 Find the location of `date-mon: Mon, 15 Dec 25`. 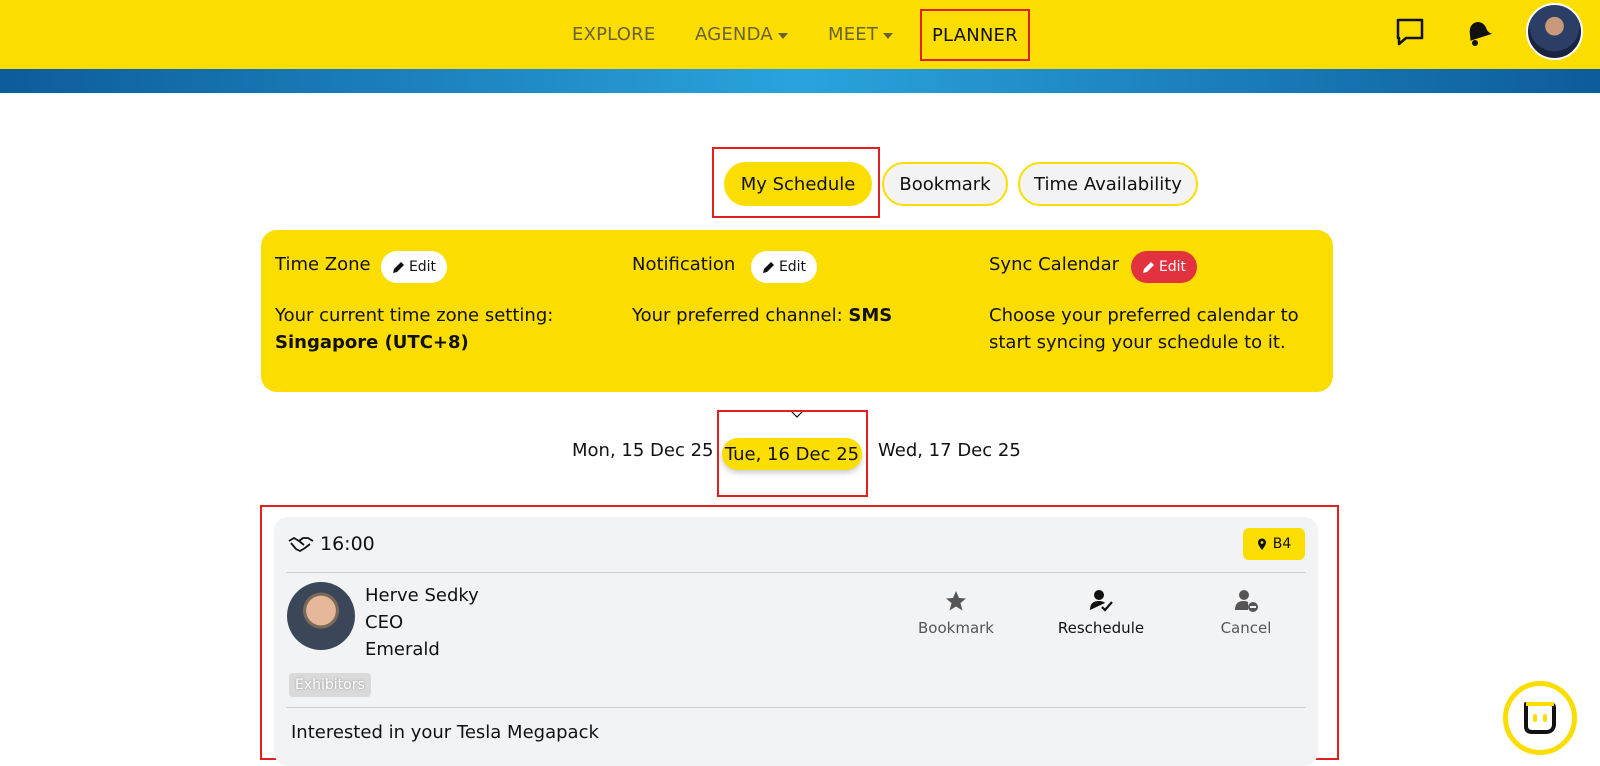

date-mon: Mon, 15 Dec 25 is located at coordinates (642, 450).